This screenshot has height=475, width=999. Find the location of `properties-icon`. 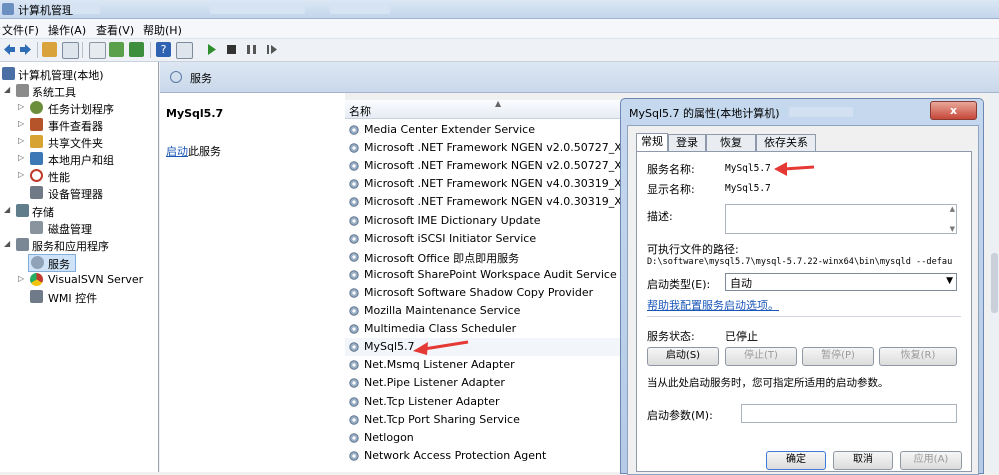

properties-icon is located at coordinates (97, 50).